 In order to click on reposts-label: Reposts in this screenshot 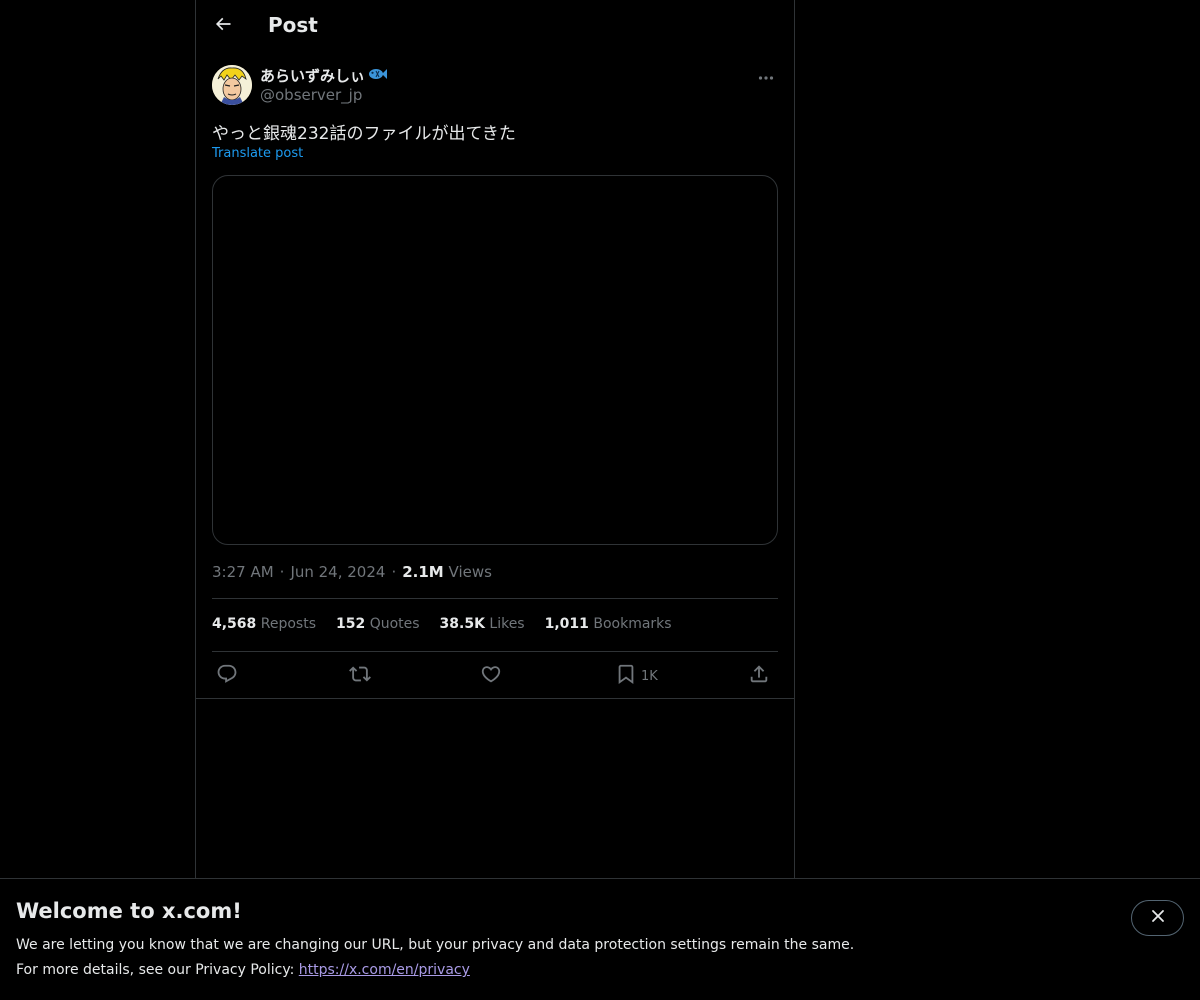, I will do `click(288, 624)`.